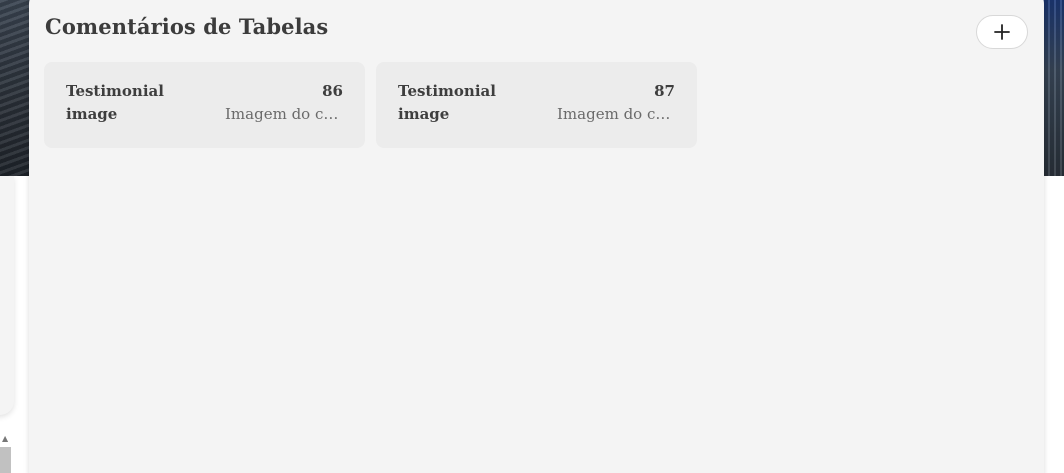 This screenshot has width=1064, height=473. I want to click on scroll-up-arrow: ▲, so click(5, 438).